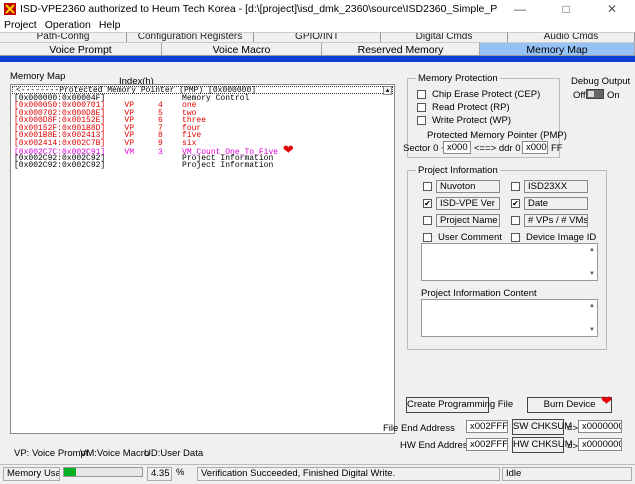 Image resolution: width=635 pixels, height=484 pixels. What do you see at coordinates (63, 37) in the screenshot?
I see `tab-path-config: Path-Config` at bounding box center [63, 37].